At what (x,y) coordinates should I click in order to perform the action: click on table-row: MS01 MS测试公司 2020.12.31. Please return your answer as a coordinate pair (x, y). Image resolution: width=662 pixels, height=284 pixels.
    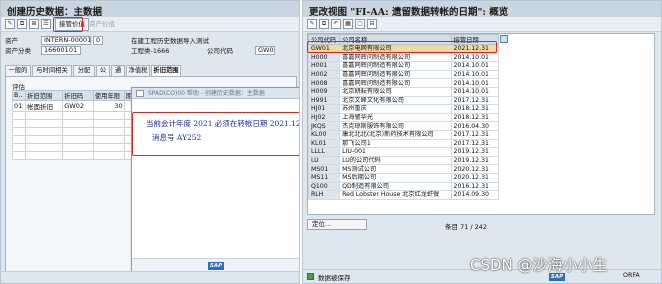
    Looking at the image, I should click on (403, 169).